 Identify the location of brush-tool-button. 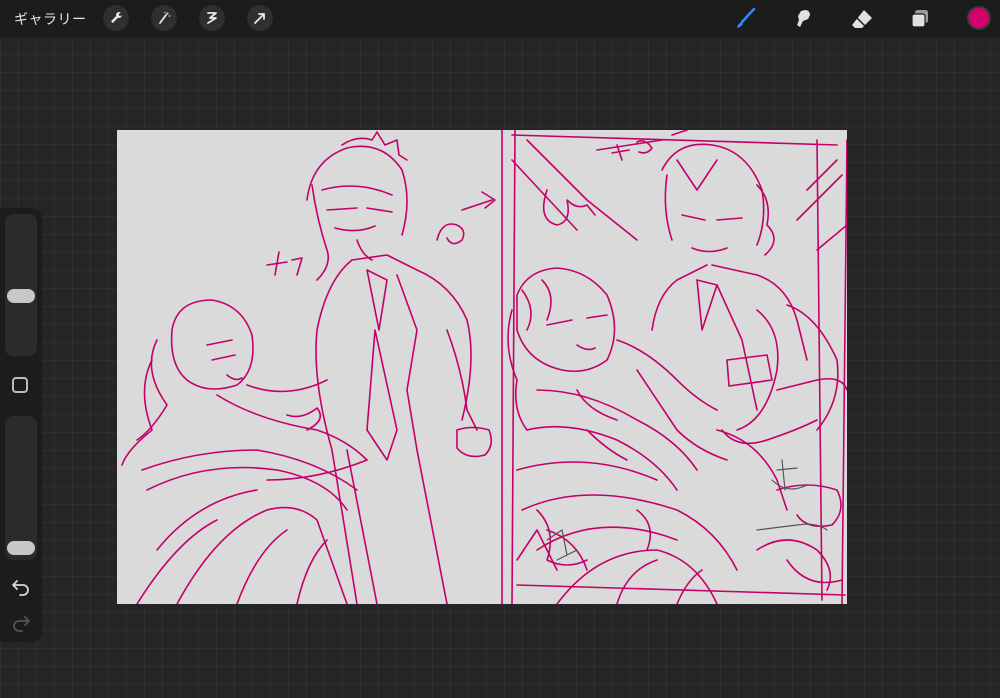
(745, 19).